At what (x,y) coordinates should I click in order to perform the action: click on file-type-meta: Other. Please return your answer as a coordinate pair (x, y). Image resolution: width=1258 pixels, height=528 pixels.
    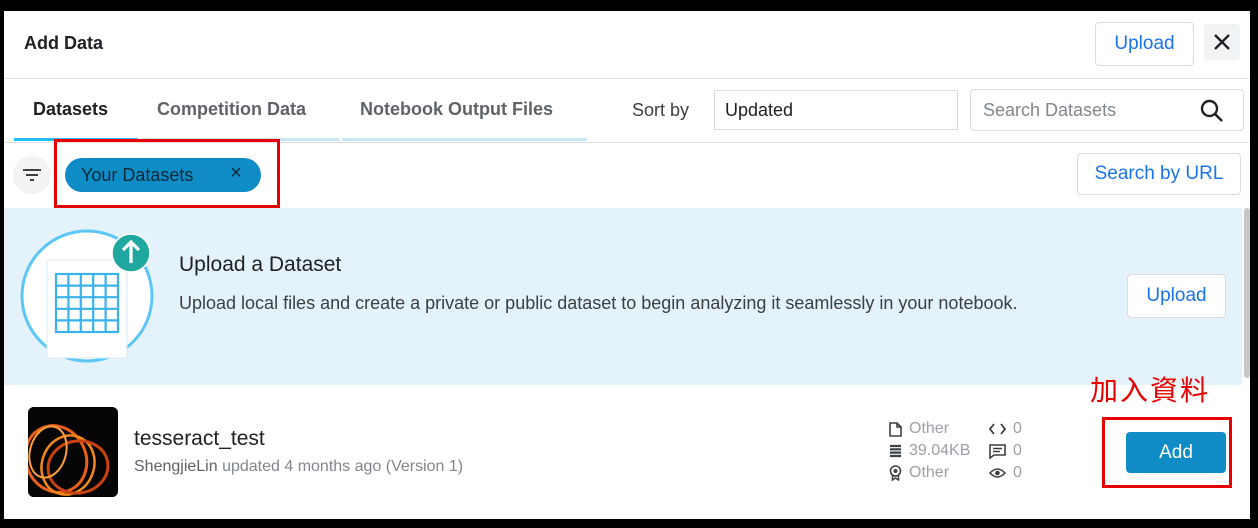
    Looking at the image, I should click on (919, 429).